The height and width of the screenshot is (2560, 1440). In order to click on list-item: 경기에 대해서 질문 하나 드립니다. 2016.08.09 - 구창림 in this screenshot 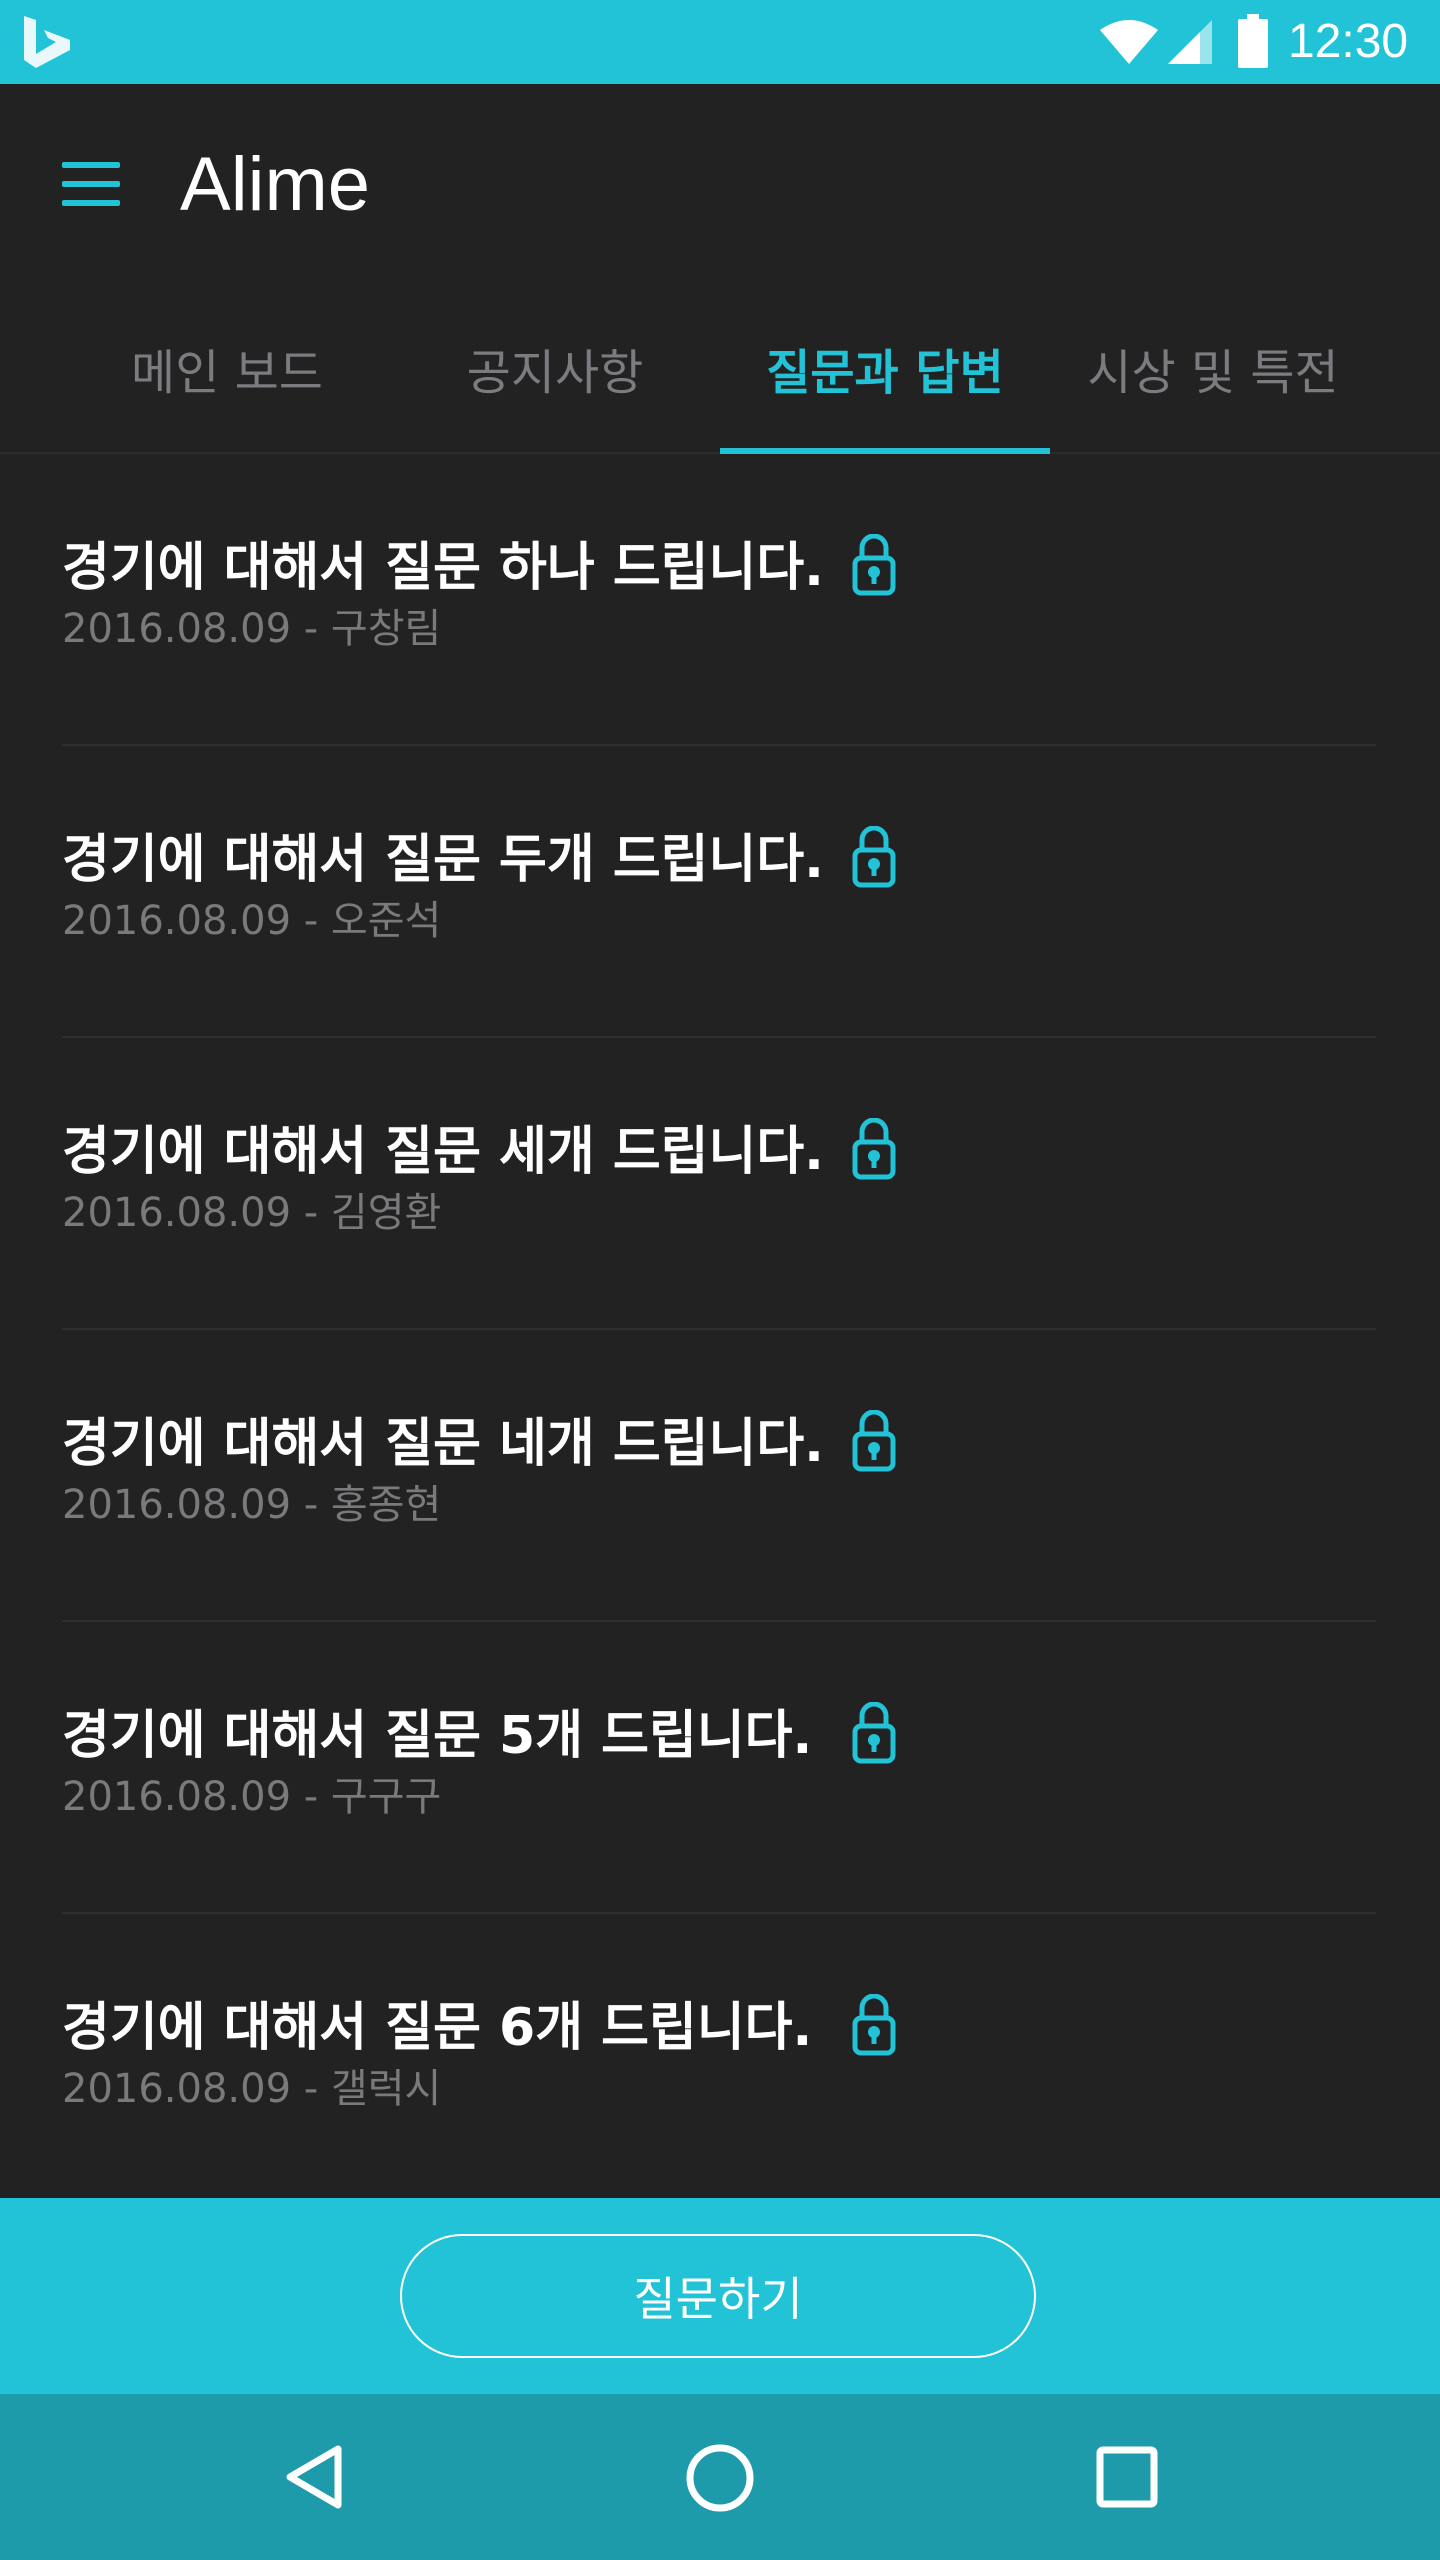, I will do `click(719, 600)`.